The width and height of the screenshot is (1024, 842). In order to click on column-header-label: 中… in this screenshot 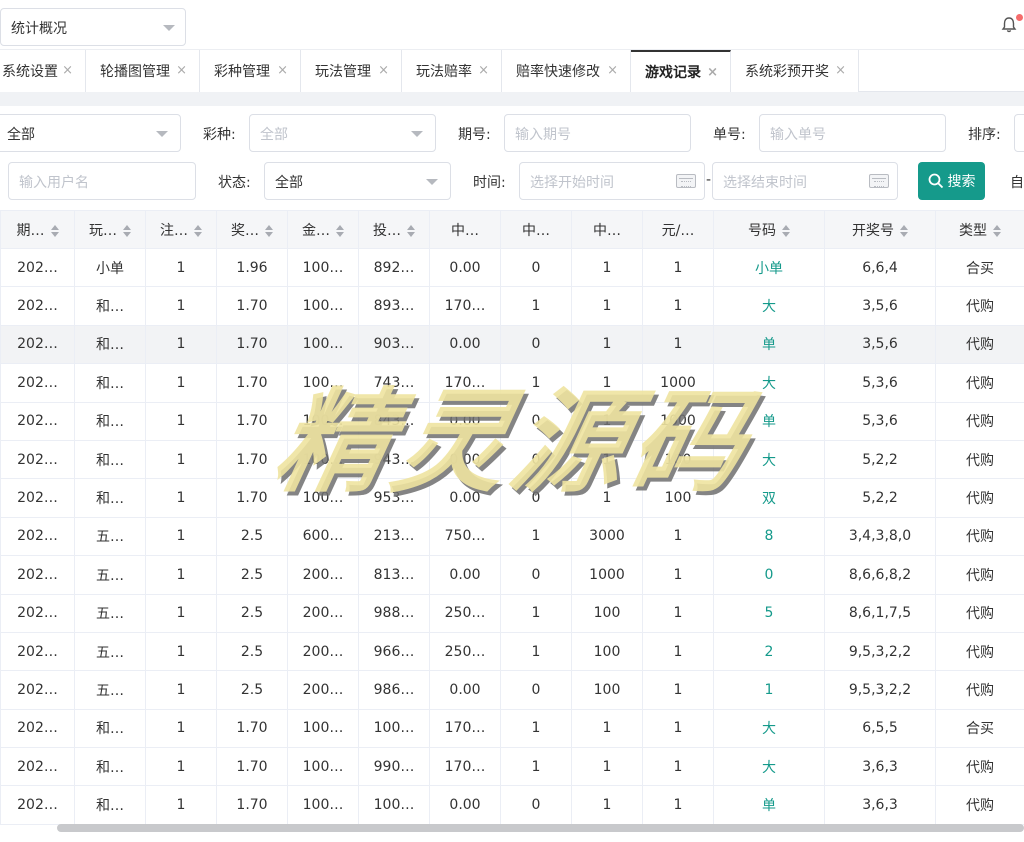, I will do `click(536, 230)`.